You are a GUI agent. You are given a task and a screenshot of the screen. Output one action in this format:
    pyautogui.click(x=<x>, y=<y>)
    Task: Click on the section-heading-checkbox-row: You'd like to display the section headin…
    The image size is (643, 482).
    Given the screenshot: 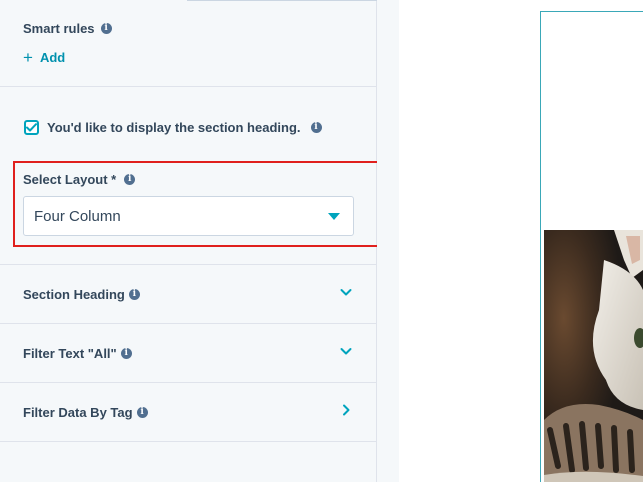 What is the action you would take?
    pyautogui.click(x=173, y=127)
    